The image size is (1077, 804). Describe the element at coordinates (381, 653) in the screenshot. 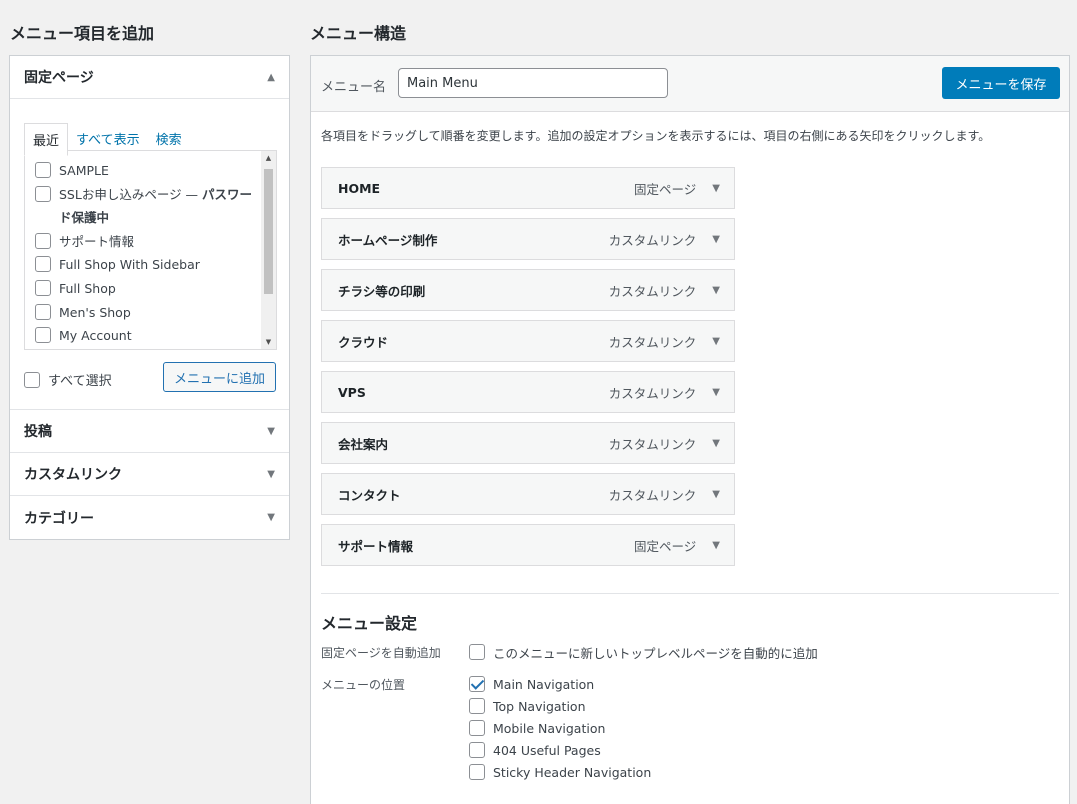

I see `auto-add-label: 固定ページを自動追加` at that location.